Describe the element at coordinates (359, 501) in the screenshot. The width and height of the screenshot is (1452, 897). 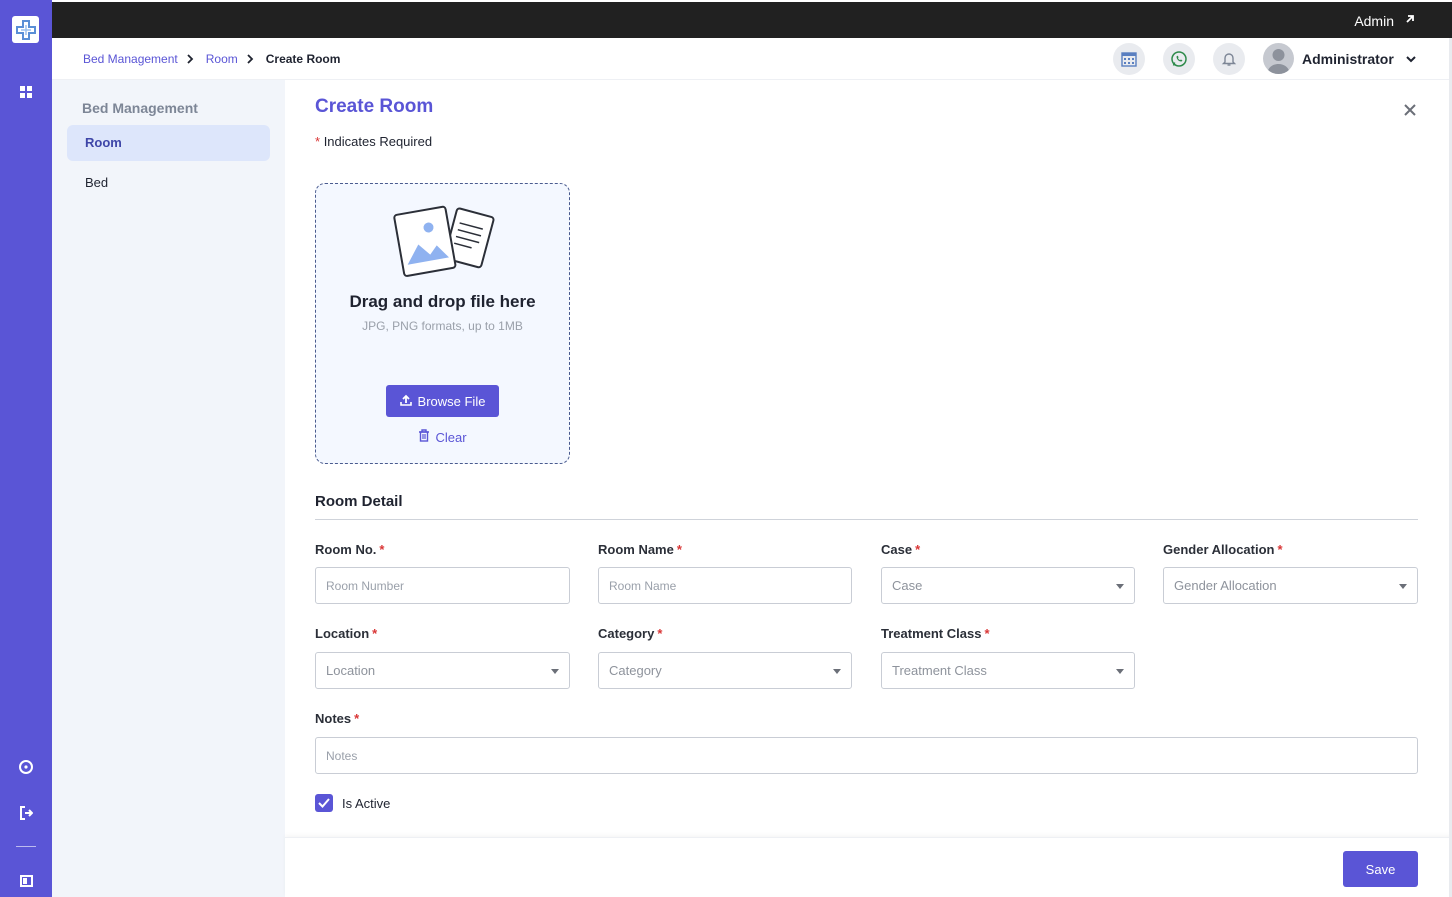
I see `section-title-room-detail: Room Detail` at that location.